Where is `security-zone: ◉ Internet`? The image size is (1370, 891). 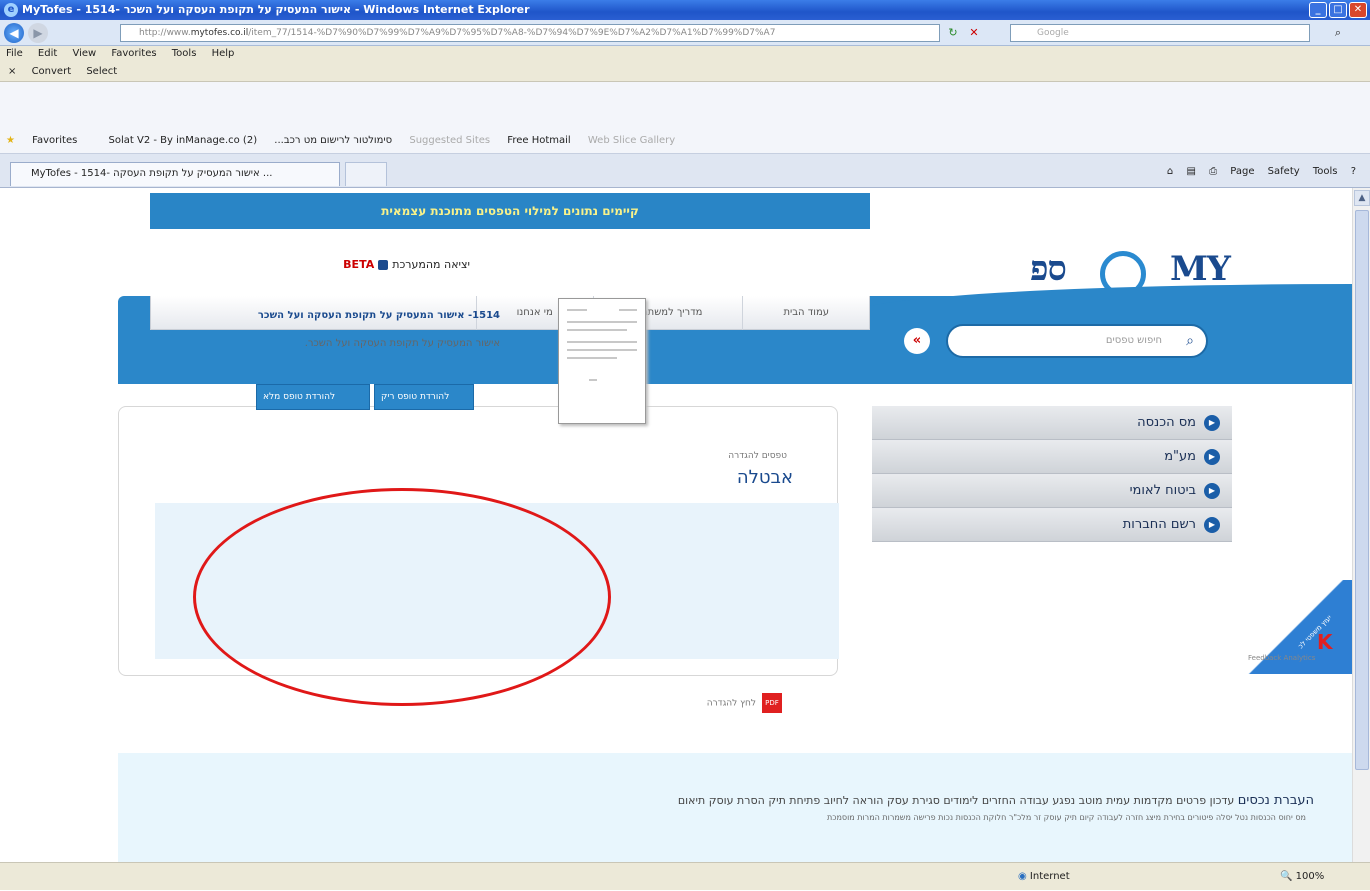
security-zone: ◉ Internet is located at coordinates (1044, 876).